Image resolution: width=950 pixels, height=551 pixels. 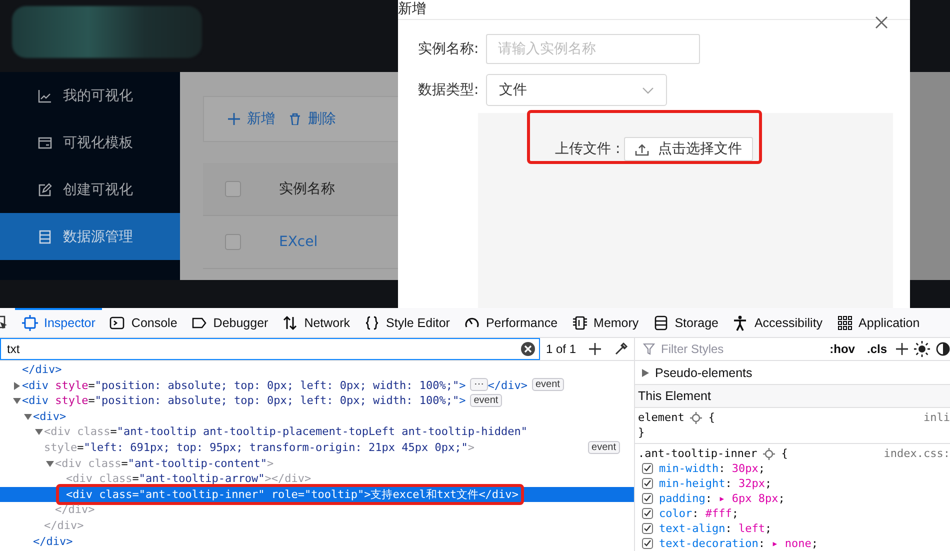 I want to click on eyedropper-icon, so click(x=621, y=349).